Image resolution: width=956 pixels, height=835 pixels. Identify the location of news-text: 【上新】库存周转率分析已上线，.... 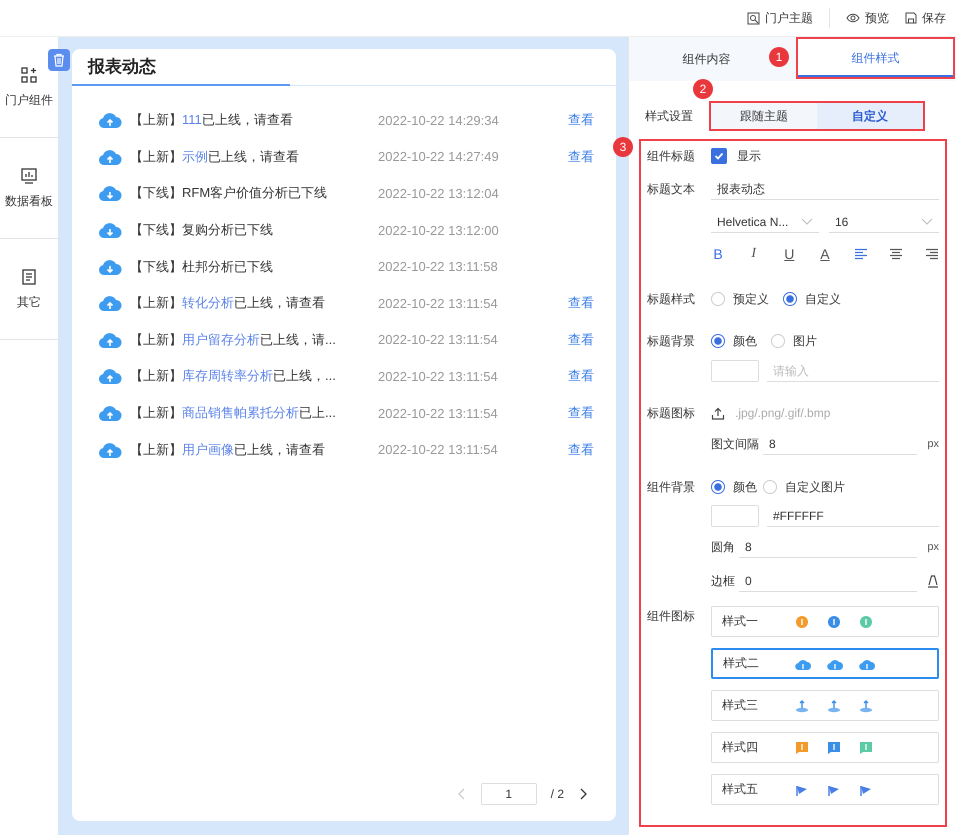
(233, 376).